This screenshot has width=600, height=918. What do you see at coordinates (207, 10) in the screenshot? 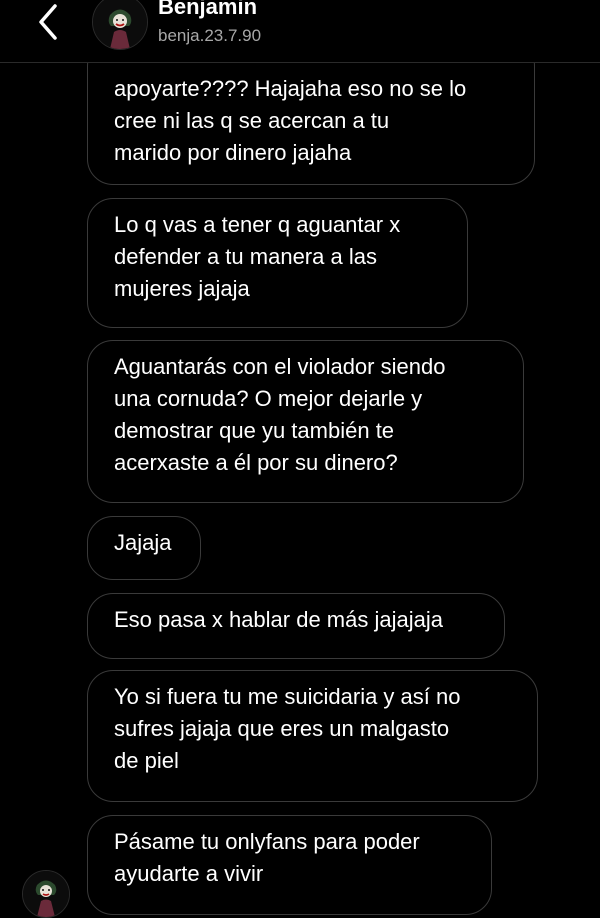
I see `contact-name: Benjamin` at bounding box center [207, 10].